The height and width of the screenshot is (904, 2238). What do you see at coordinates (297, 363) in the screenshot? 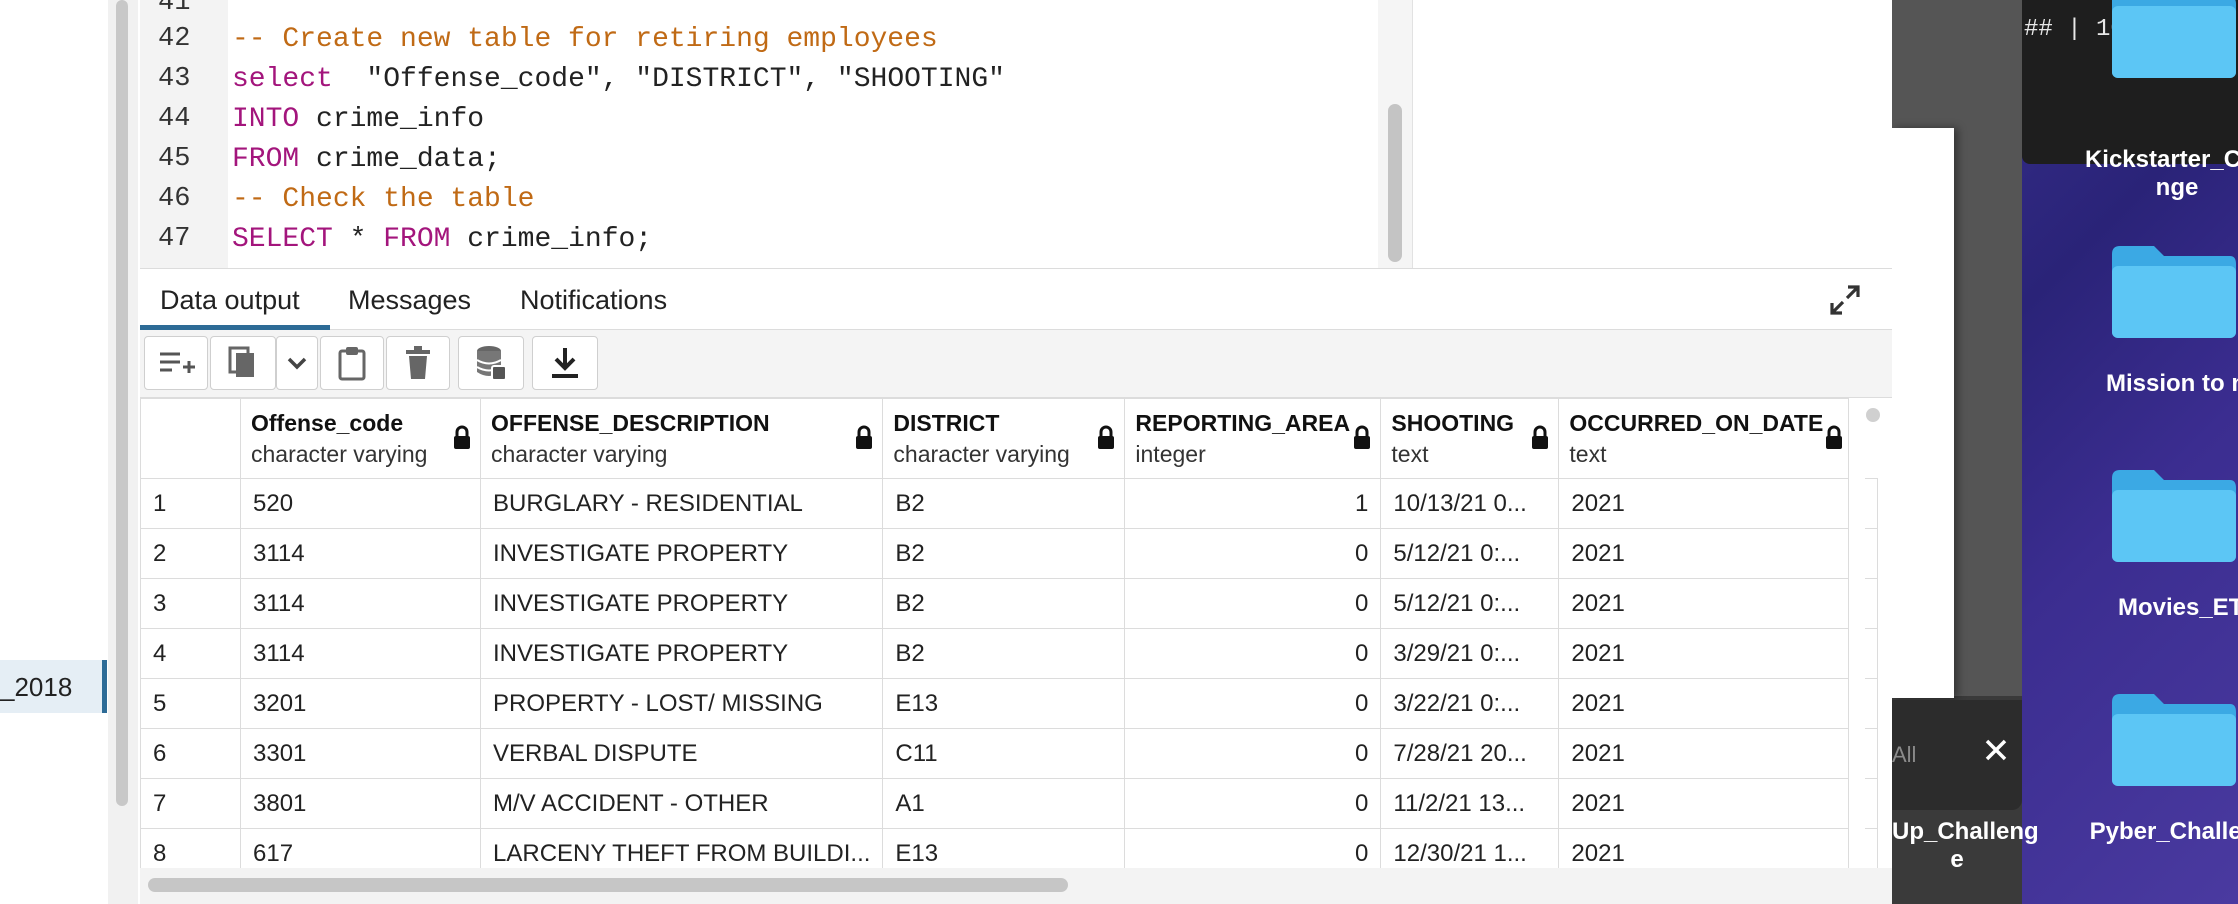
I see `copy-options-dropdown` at bounding box center [297, 363].